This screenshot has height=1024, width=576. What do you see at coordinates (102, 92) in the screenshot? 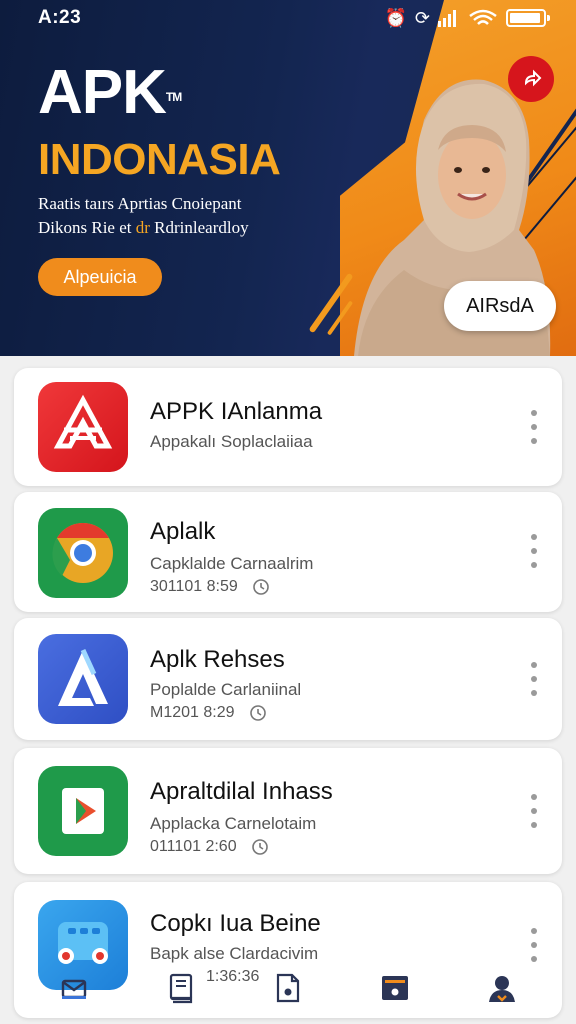
I see `logo-text: APK` at bounding box center [102, 92].